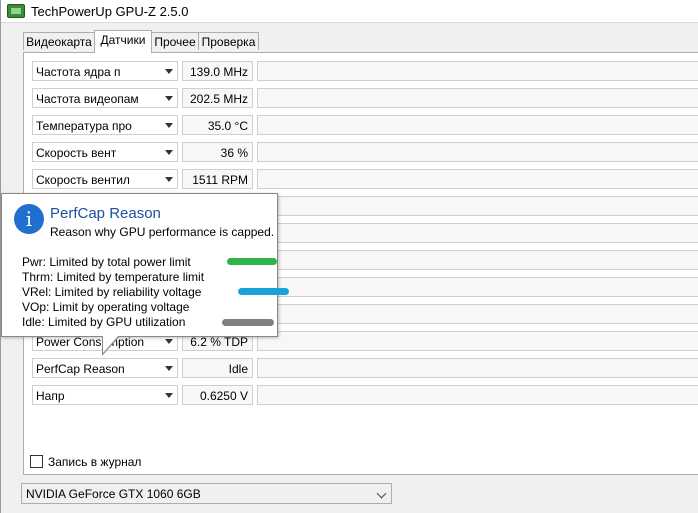 The height and width of the screenshot is (513, 698). What do you see at coordinates (113, 277) in the screenshot?
I see `tooltip-line: Thrm: Limited by temperature limit` at bounding box center [113, 277].